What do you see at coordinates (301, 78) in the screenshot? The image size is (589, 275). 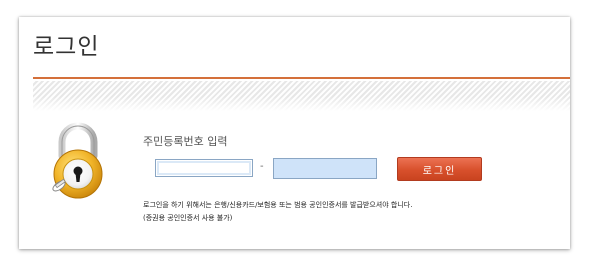 I see `title-divider` at bounding box center [301, 78].